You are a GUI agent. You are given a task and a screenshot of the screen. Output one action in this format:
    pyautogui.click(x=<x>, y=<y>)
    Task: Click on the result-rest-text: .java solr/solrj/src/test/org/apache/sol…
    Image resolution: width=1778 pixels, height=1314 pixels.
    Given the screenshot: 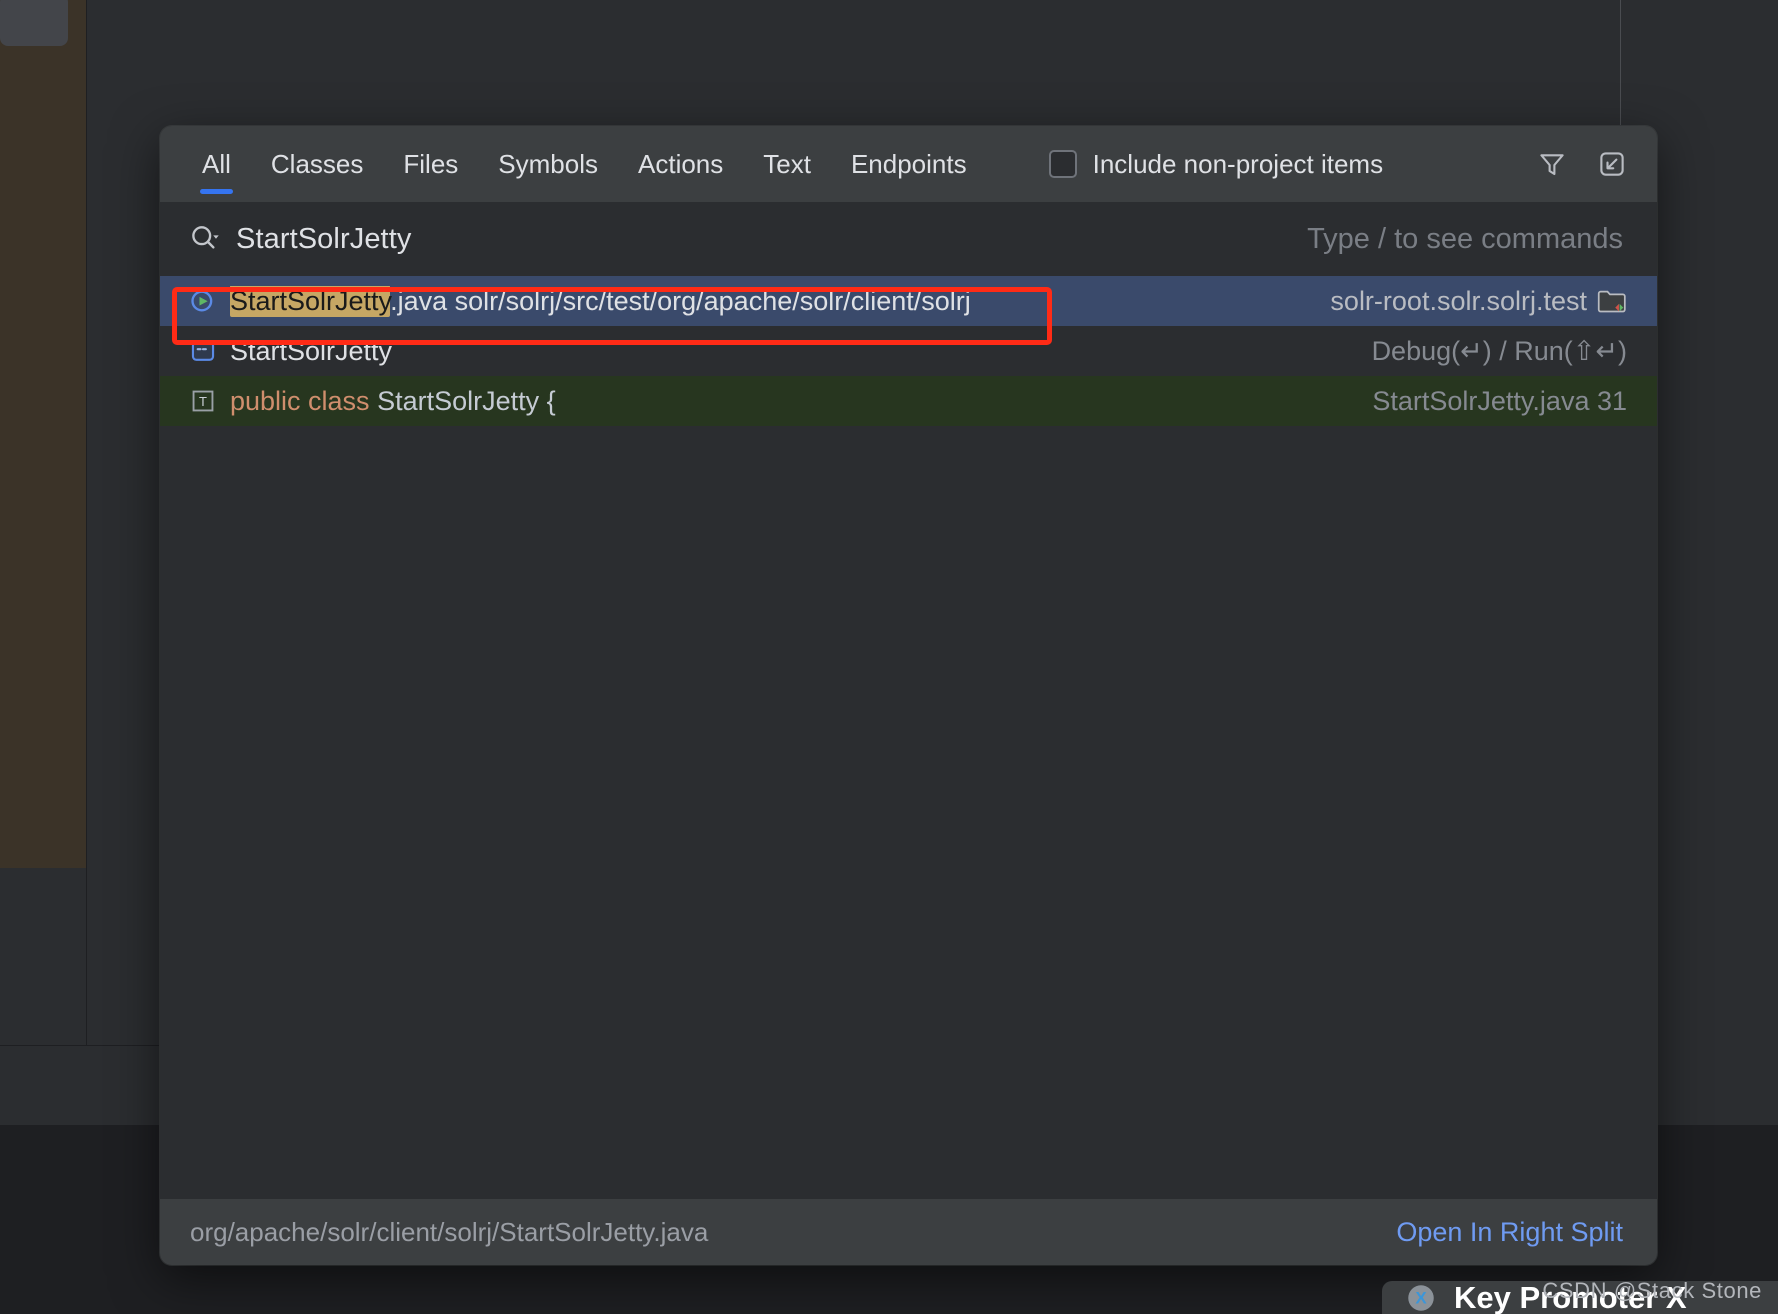 What is the action you would take?
    pyautogui.click(x=680, y=300)
    